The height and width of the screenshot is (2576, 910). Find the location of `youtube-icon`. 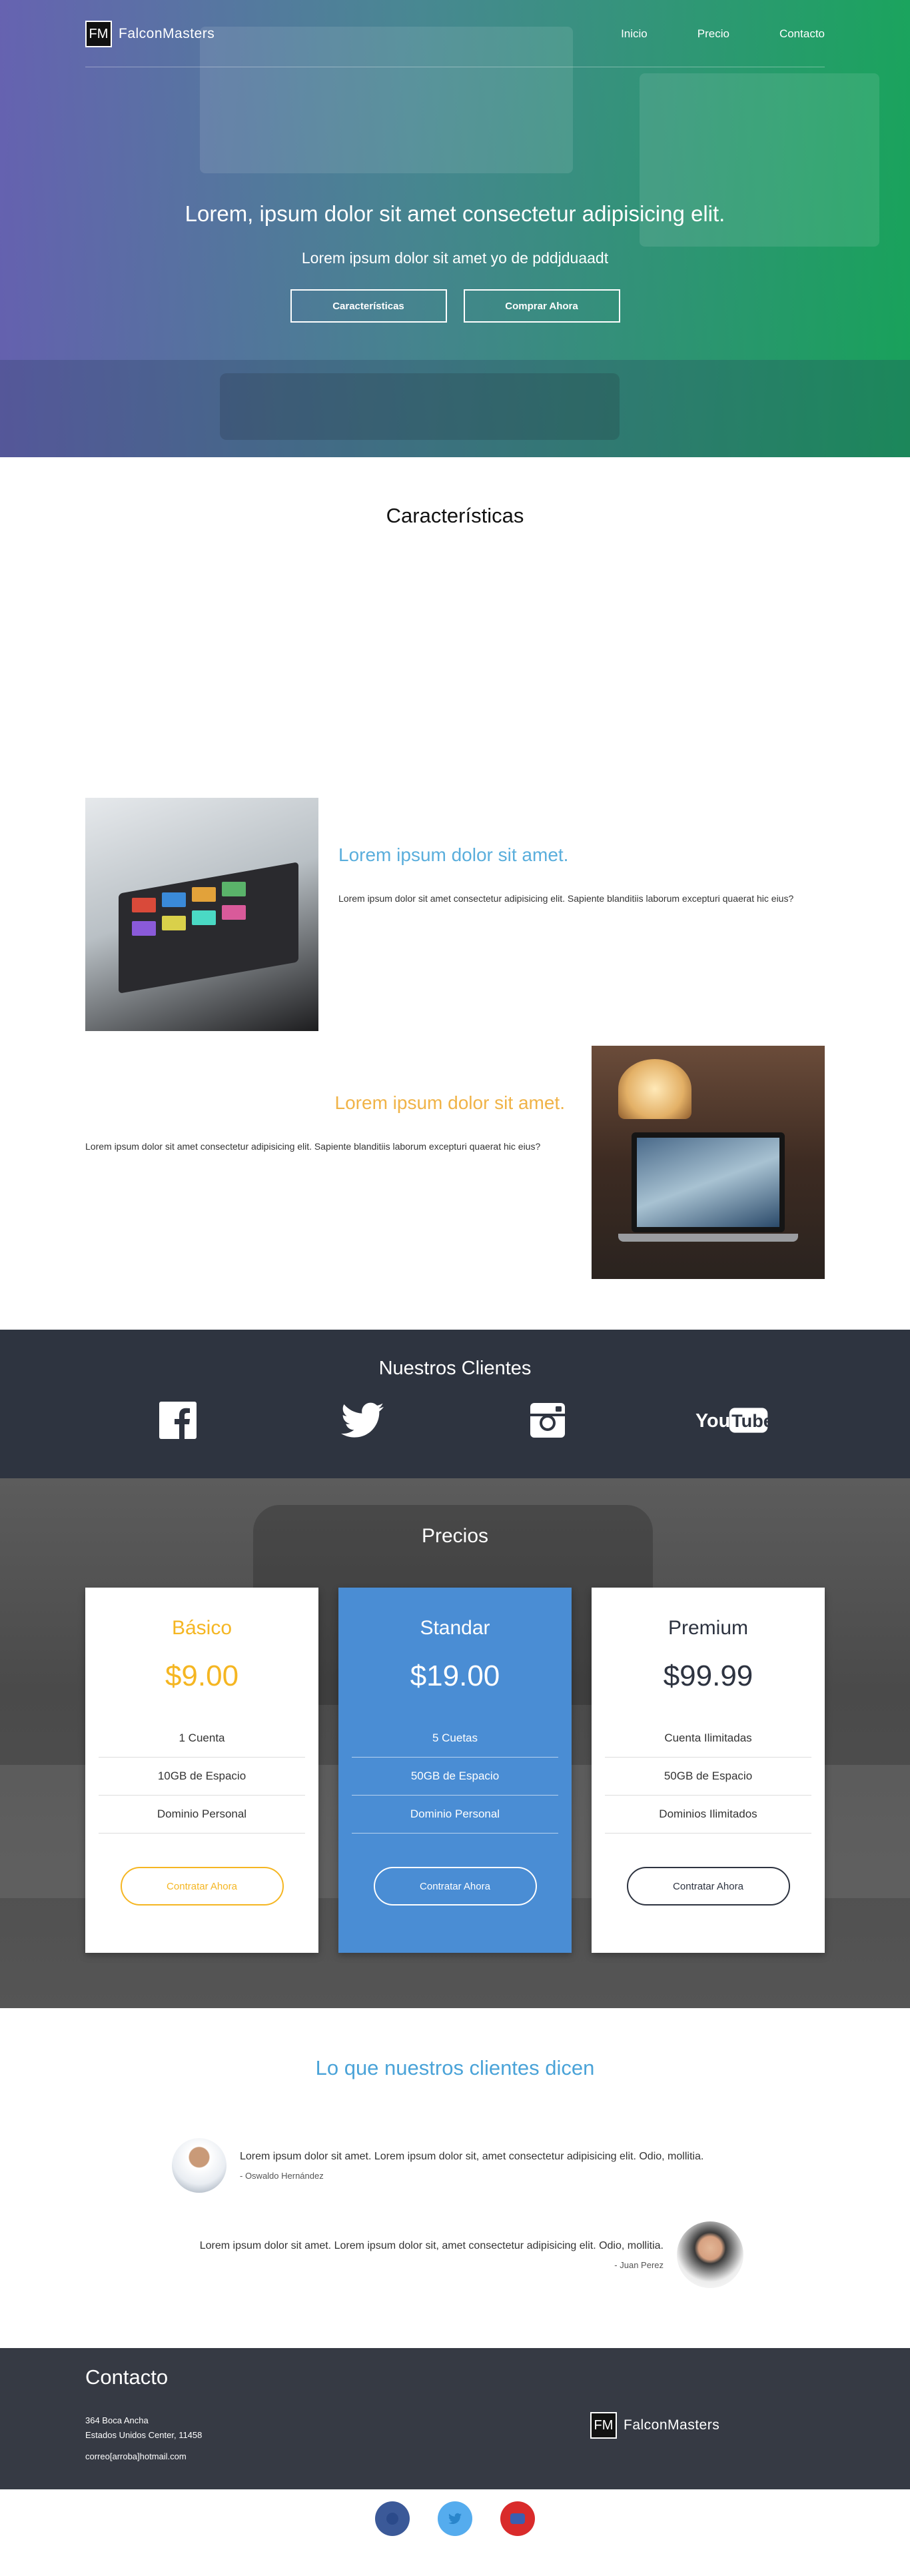

youtube-icon is located at coordinates (517, 2519).